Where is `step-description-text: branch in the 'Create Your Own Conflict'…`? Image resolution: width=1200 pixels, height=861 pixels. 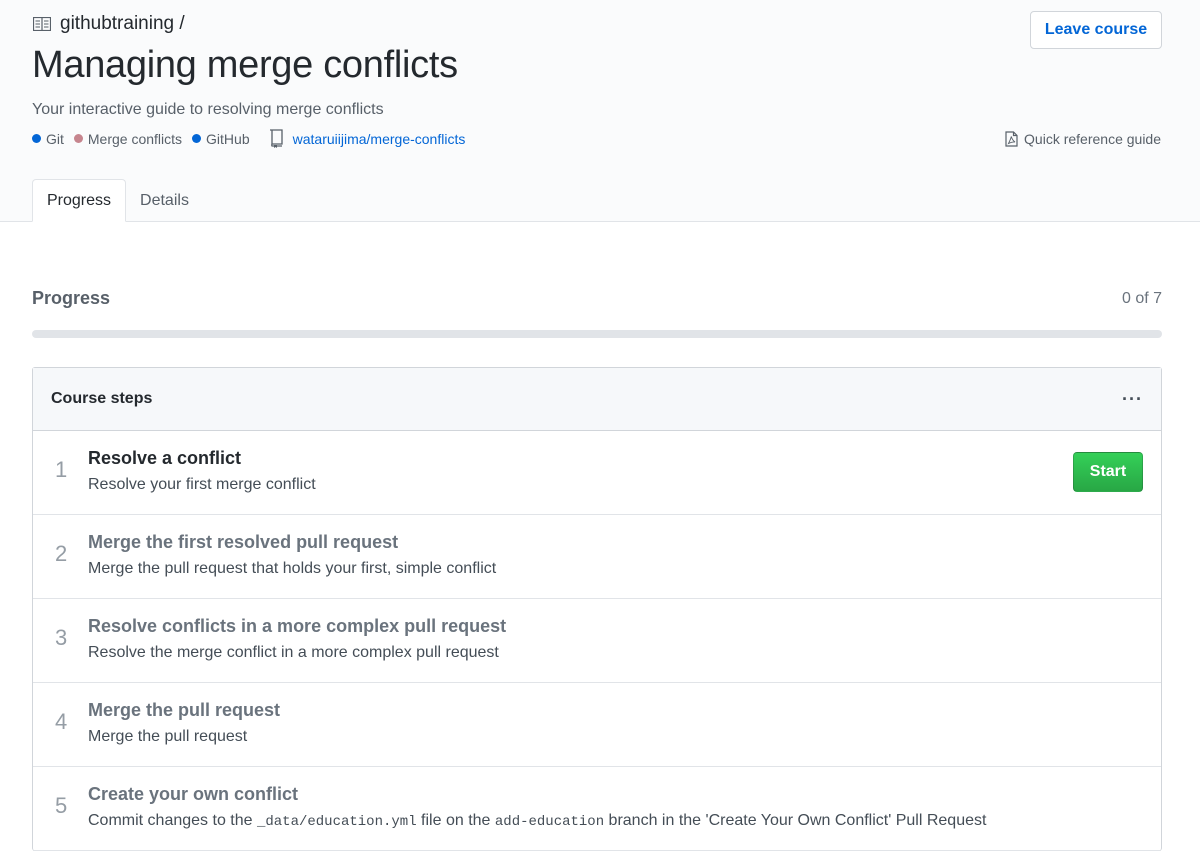 step-description-text: branch in the 'Create Your Own Conflict'… is located at coordinates (795, 820).